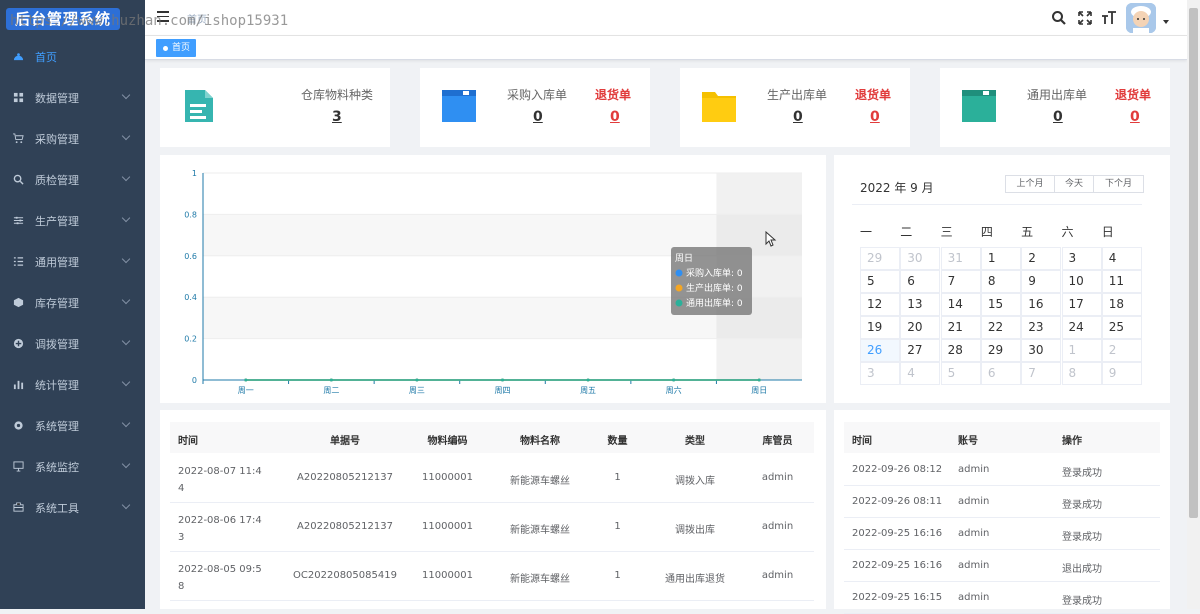  What do you see at coordinates (1121, 281) in the screenshot?
I see `calendar-day: 11` at bounding box center [1121, 281].